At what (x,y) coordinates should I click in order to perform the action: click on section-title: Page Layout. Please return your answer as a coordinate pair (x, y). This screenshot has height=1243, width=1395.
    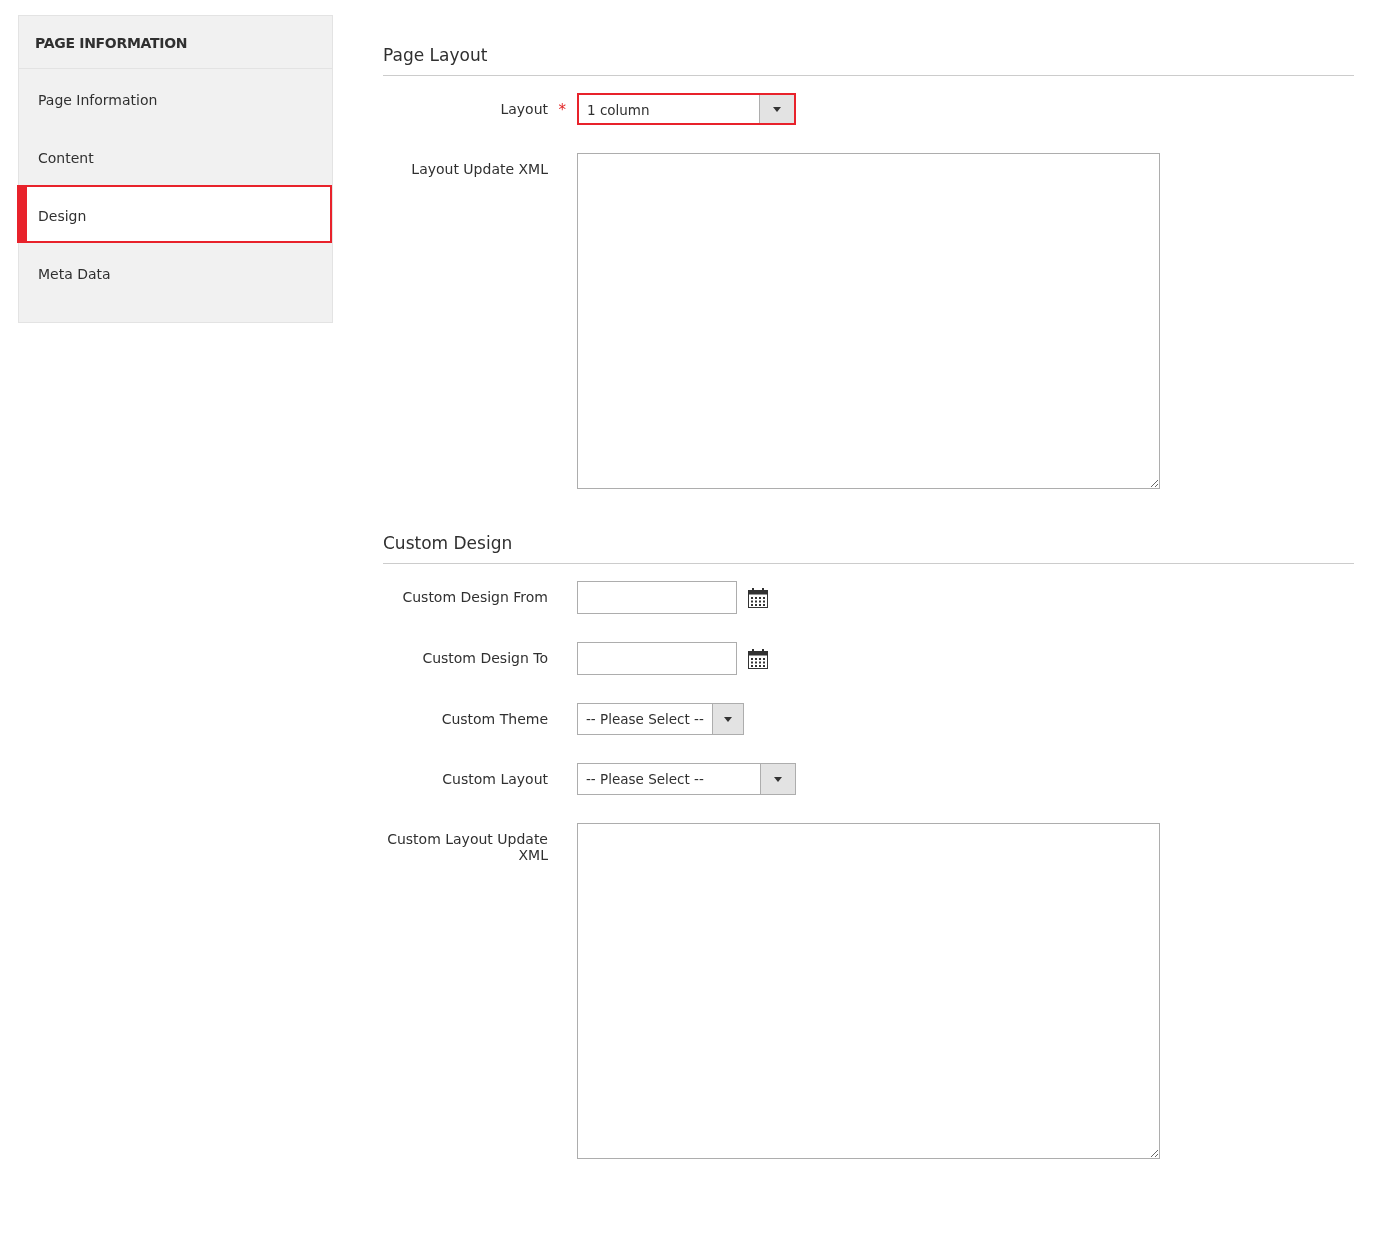
    Looking at the image, I should click on (868, 60).